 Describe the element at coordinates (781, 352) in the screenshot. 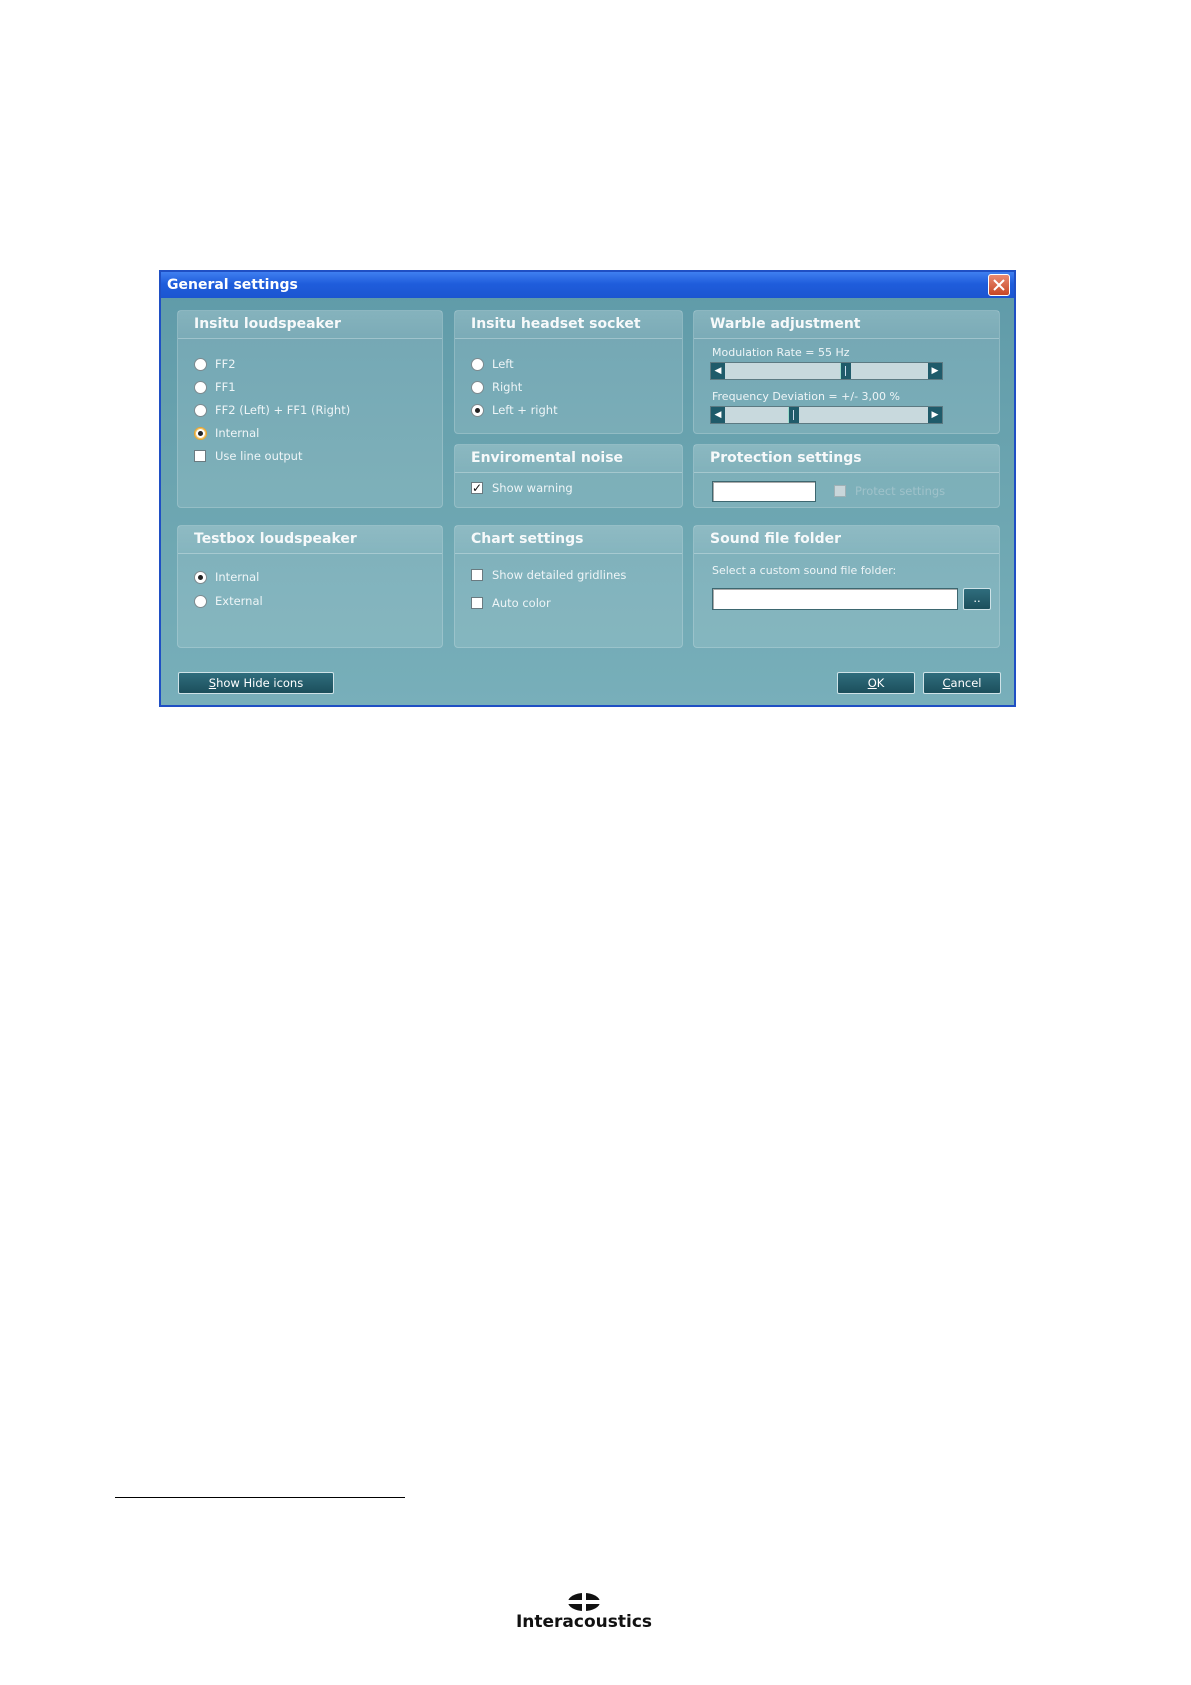

I see `modulation-rate-label: Modulation Rate = 55 Hz` at that location.